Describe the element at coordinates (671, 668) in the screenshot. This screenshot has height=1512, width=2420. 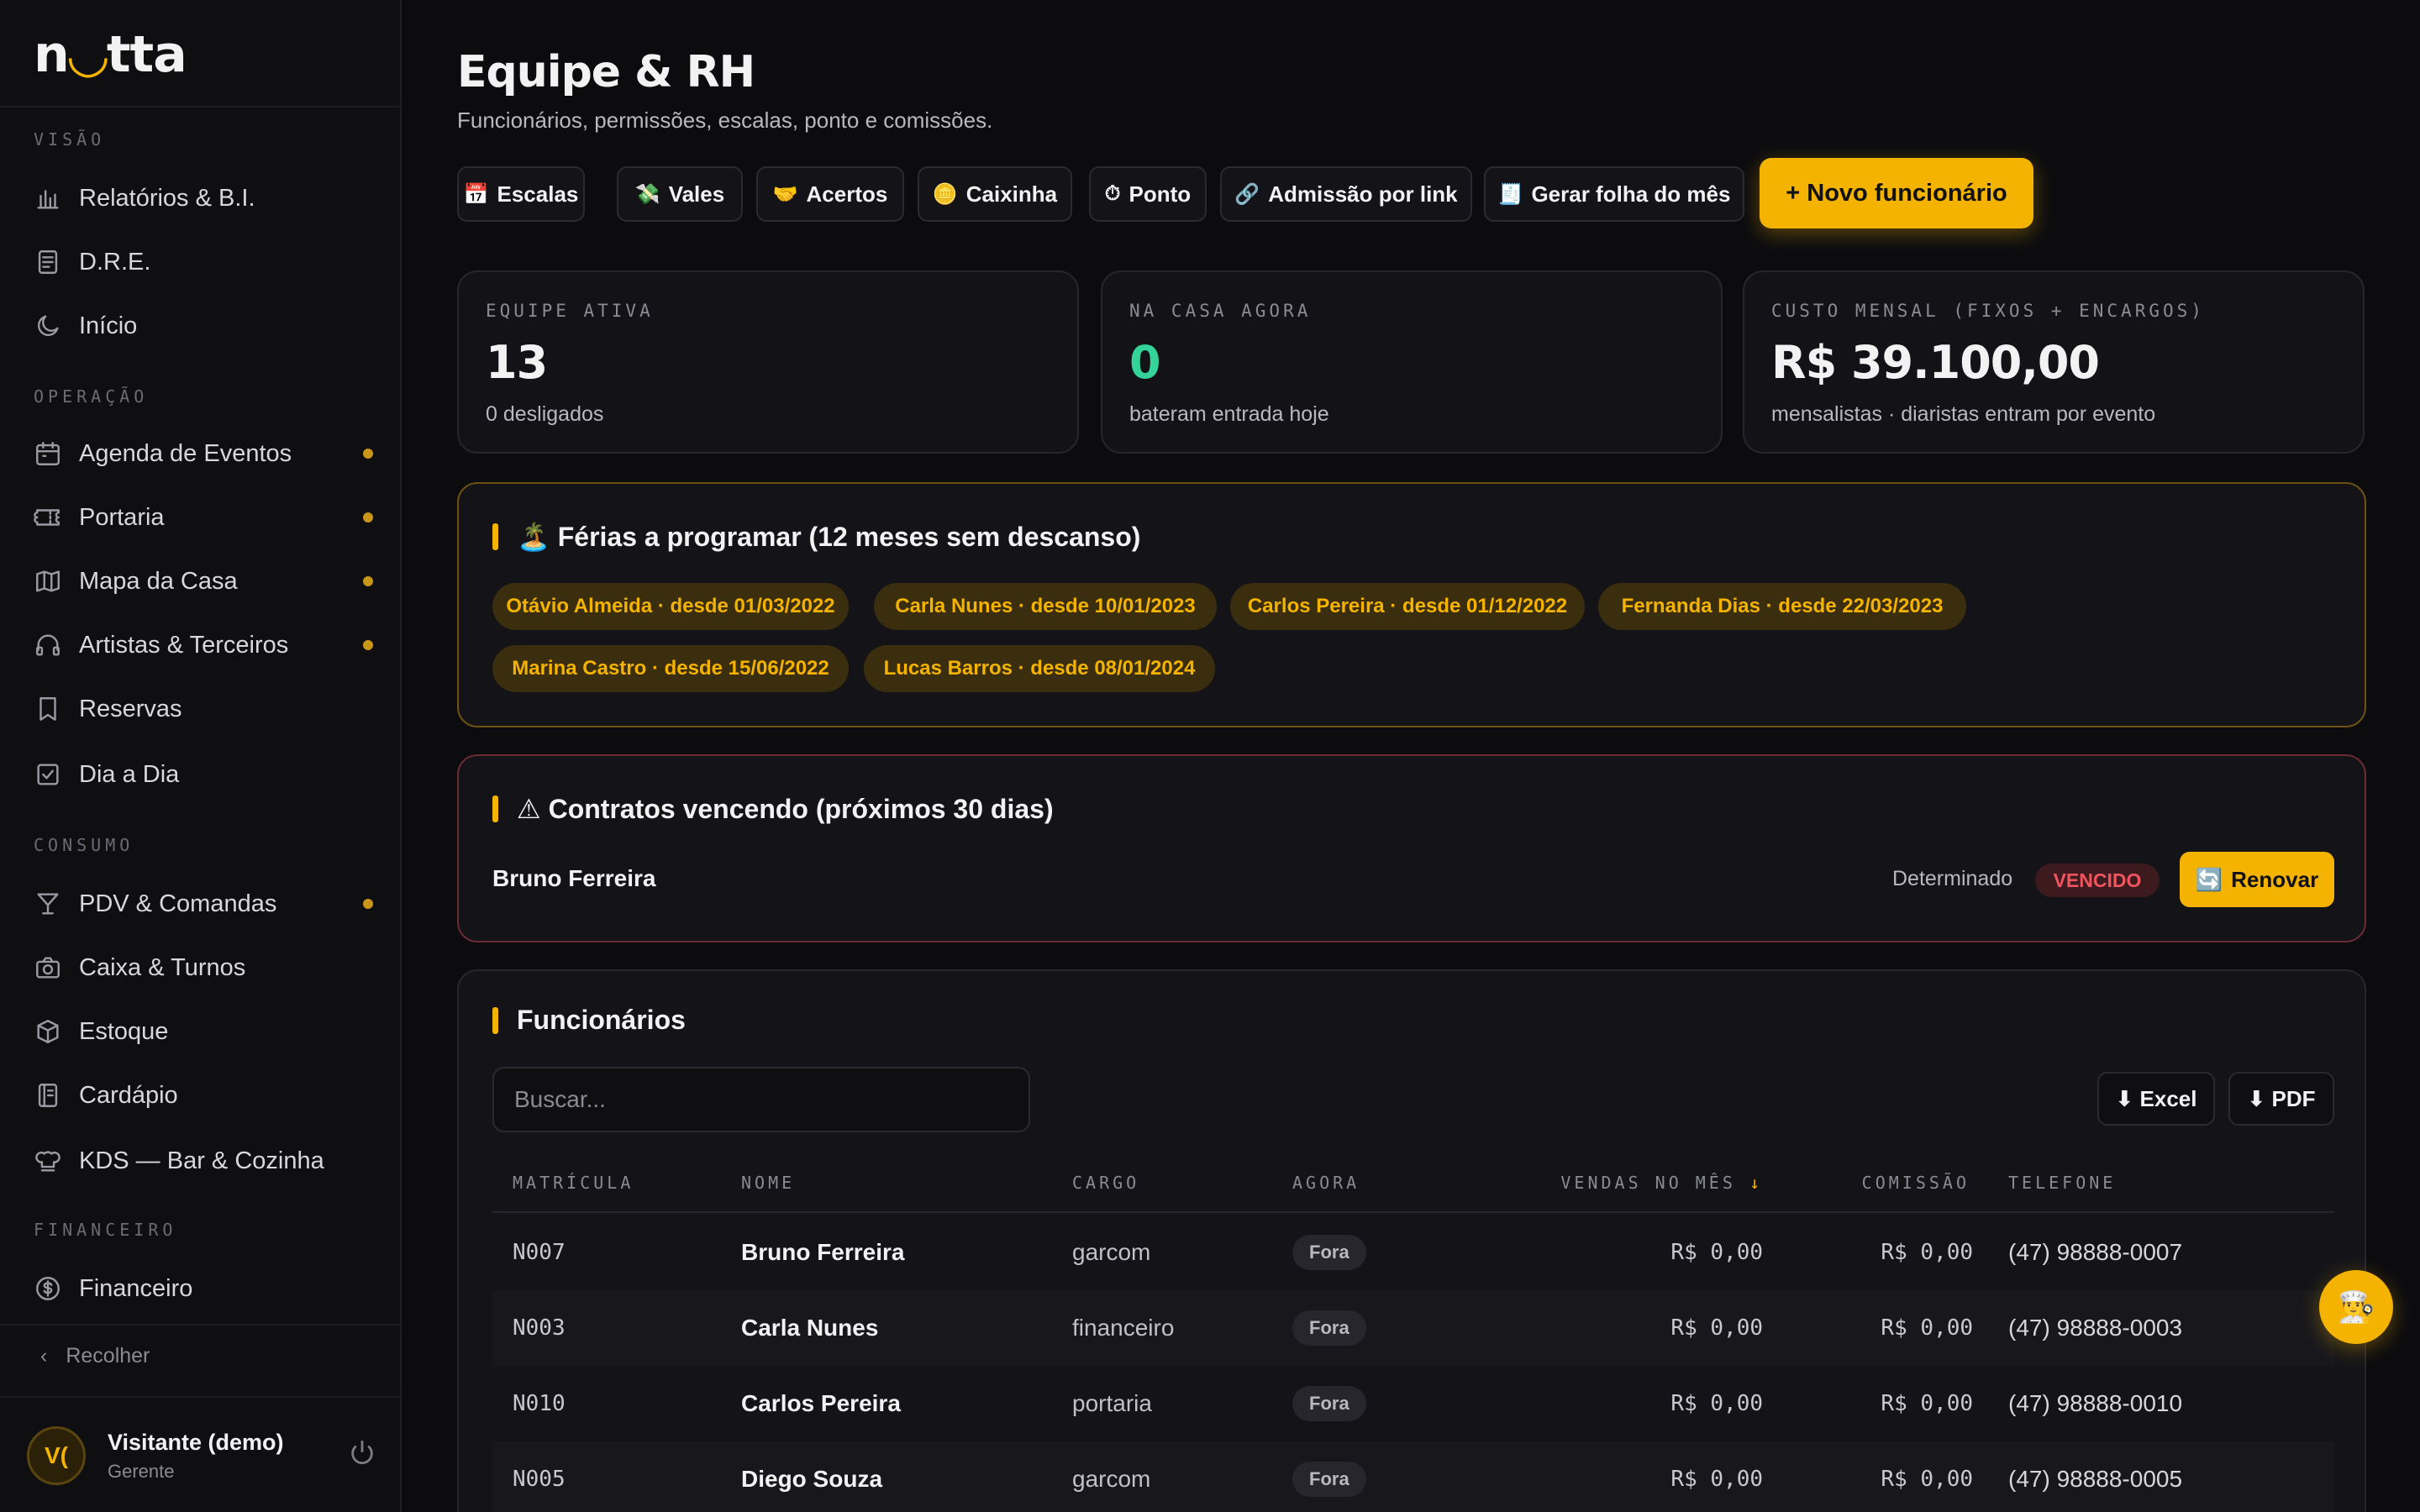
I see `vacation-pill: Marina Castro · desde 15/06/2022` at that location.